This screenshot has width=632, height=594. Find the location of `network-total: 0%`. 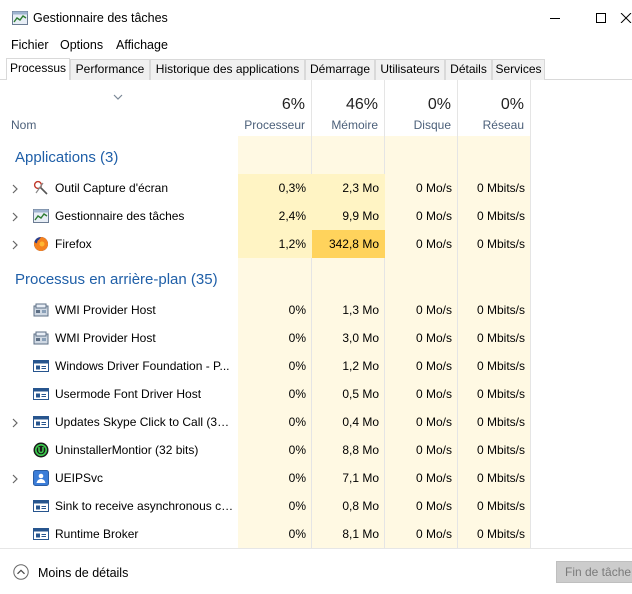

network-total: 0% is located at coordinates (512, 104).